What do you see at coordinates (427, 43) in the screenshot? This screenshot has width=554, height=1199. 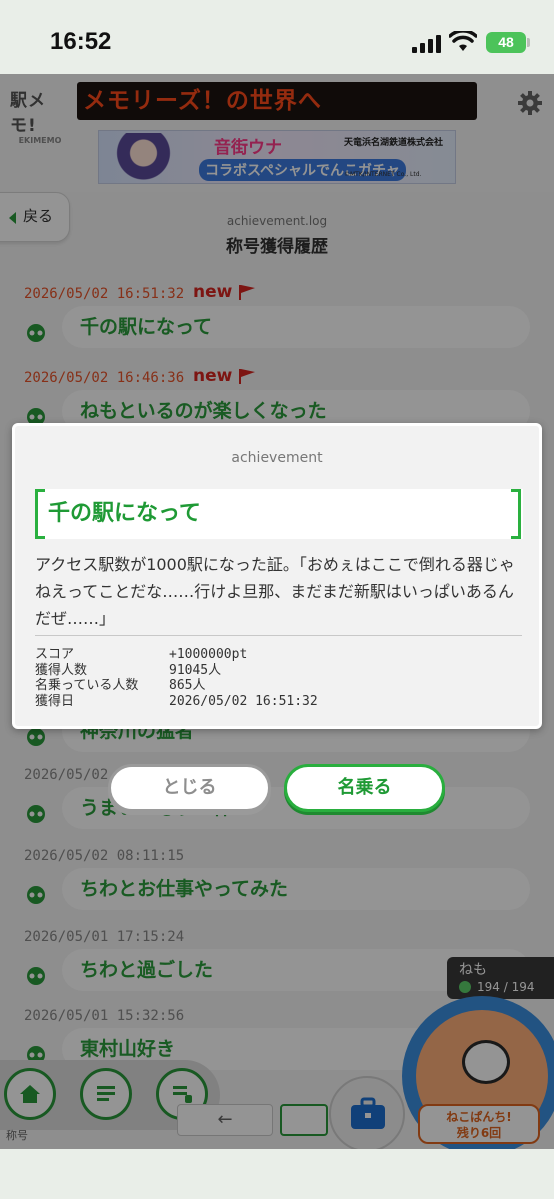 I see `cellular-signal-icon` at bounding box center [427, 43].